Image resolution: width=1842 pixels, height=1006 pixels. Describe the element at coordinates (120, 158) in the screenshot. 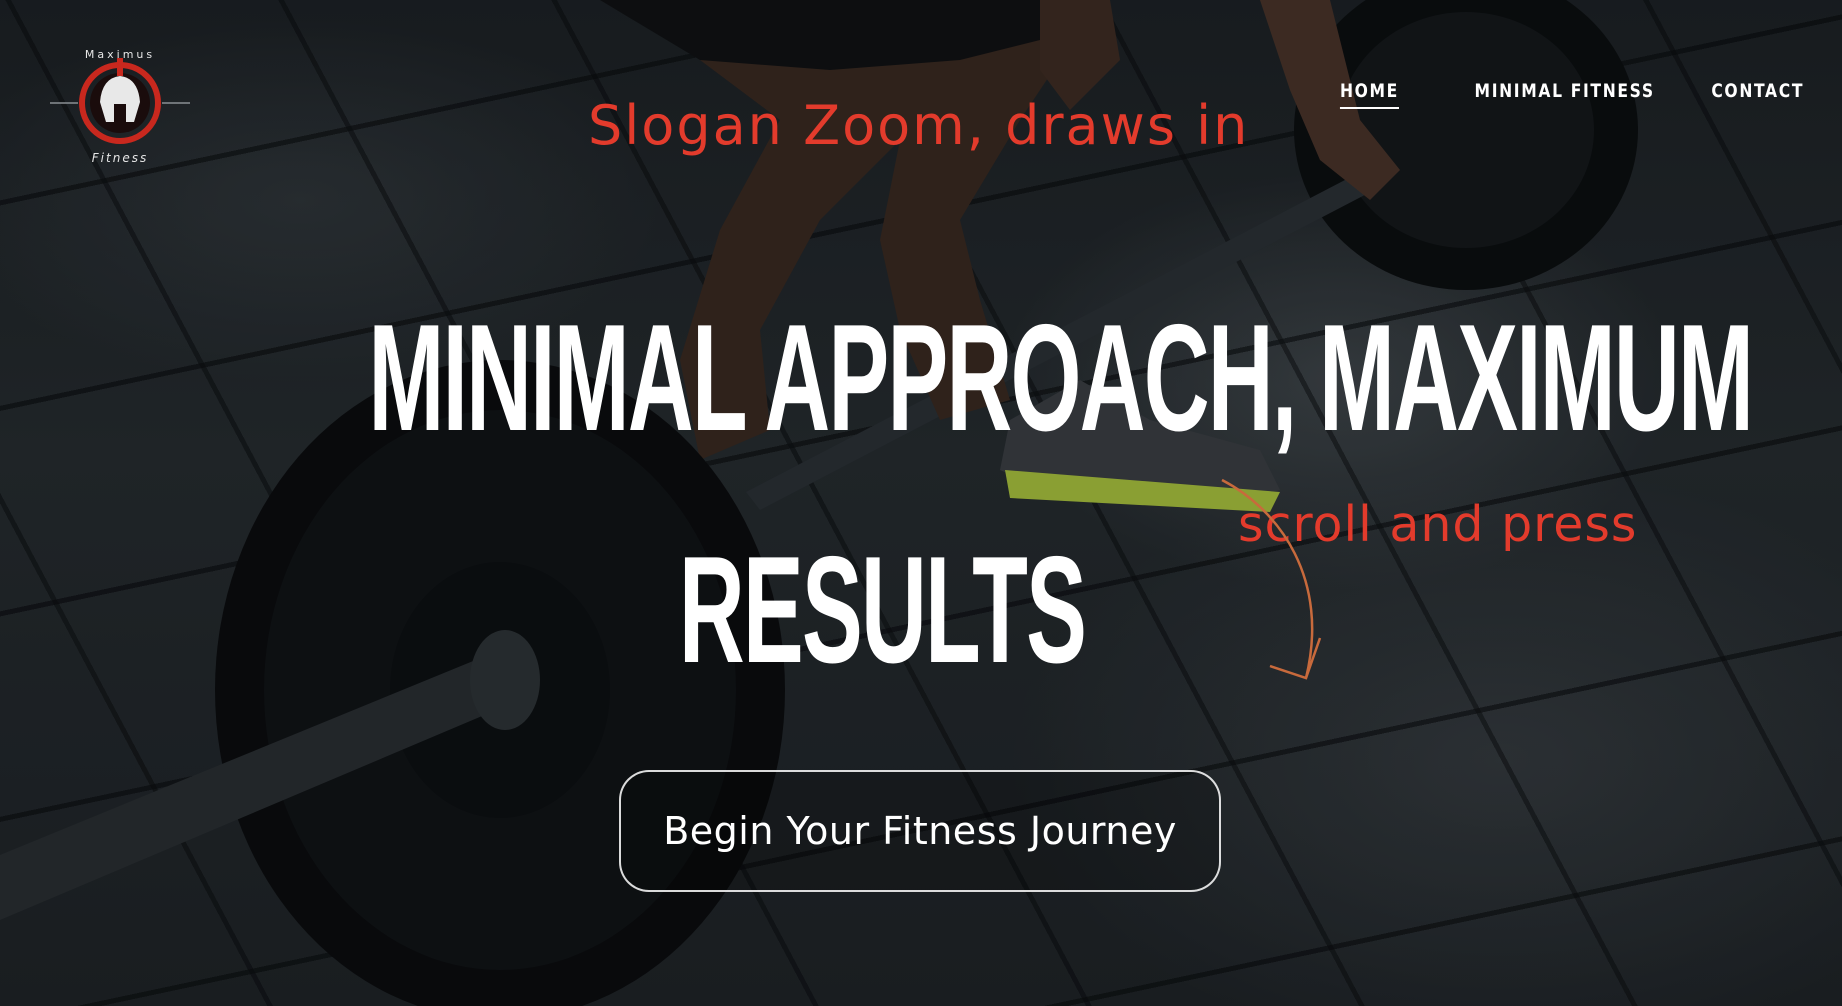

I see `logo-bottom-text: Fitness` at that location.